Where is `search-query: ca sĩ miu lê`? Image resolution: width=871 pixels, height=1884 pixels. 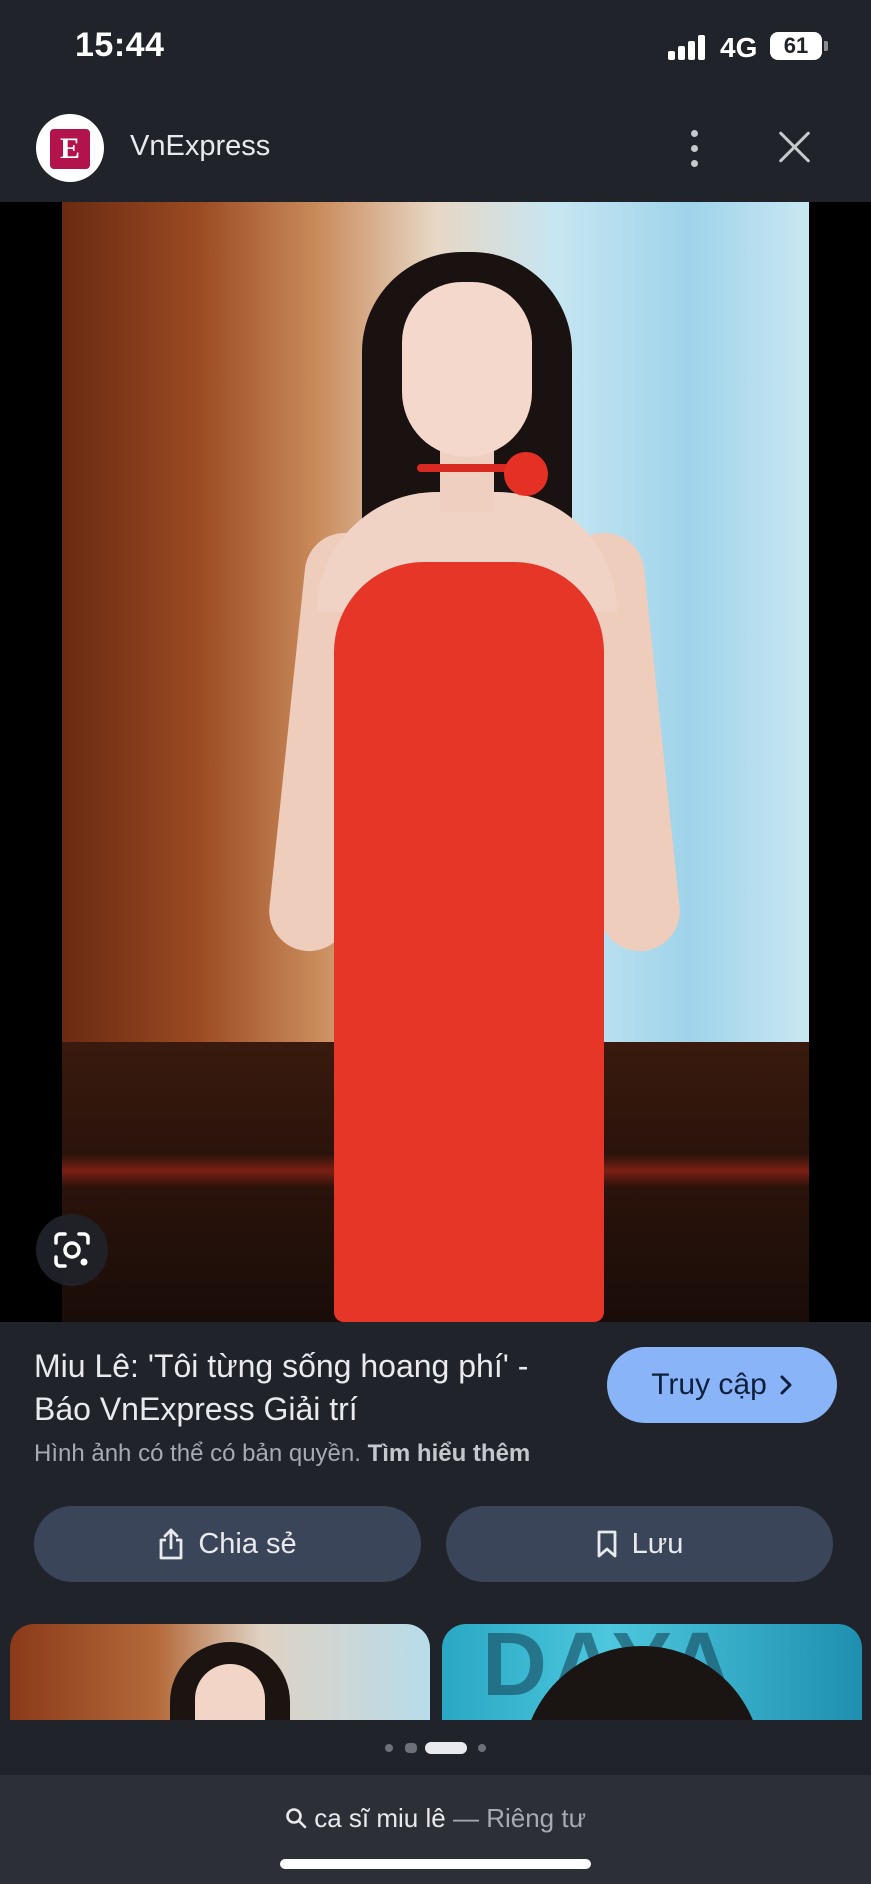
search-query: ca sĩ miu lê is located at coordinates (380, 1818).